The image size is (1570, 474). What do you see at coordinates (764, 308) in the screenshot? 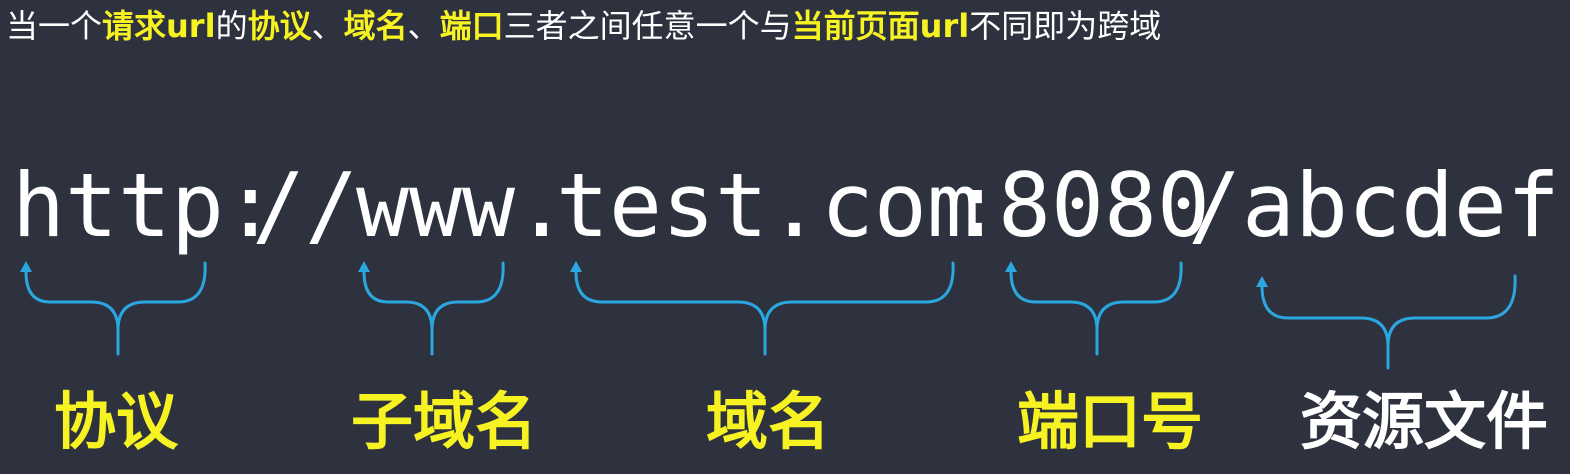
I see `brace-domain` at bounding box center [764, 308].